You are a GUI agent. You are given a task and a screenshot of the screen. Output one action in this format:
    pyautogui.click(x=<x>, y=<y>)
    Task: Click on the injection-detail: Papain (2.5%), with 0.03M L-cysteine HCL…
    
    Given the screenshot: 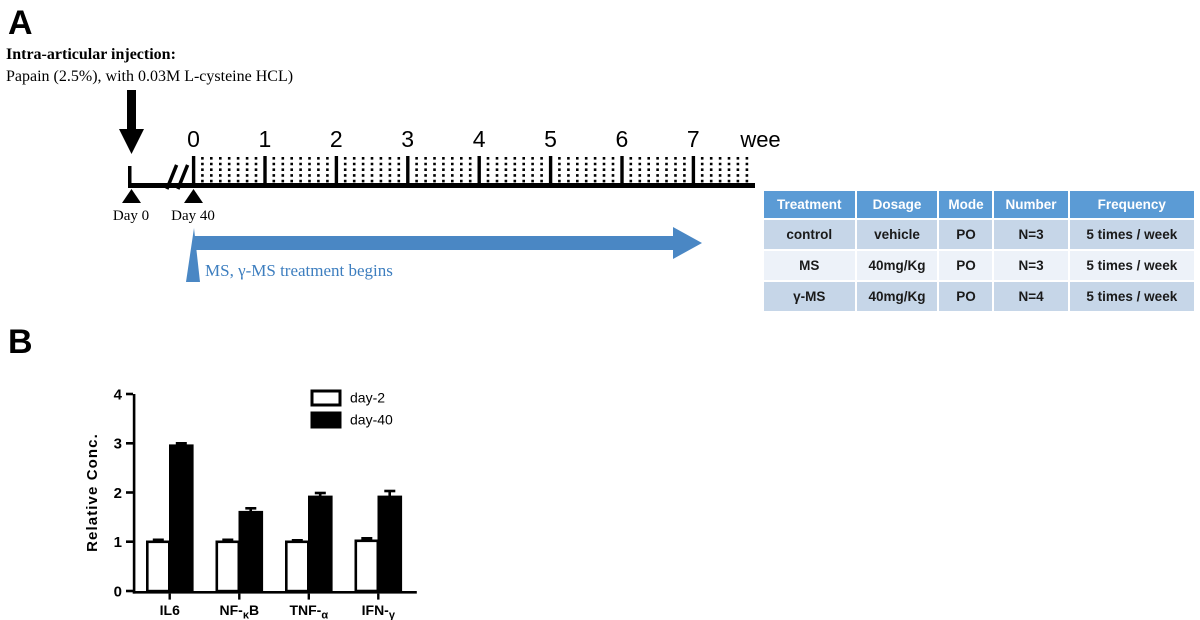 What is the action you would take?
    pyautogui.click(x=150, y=76)
    